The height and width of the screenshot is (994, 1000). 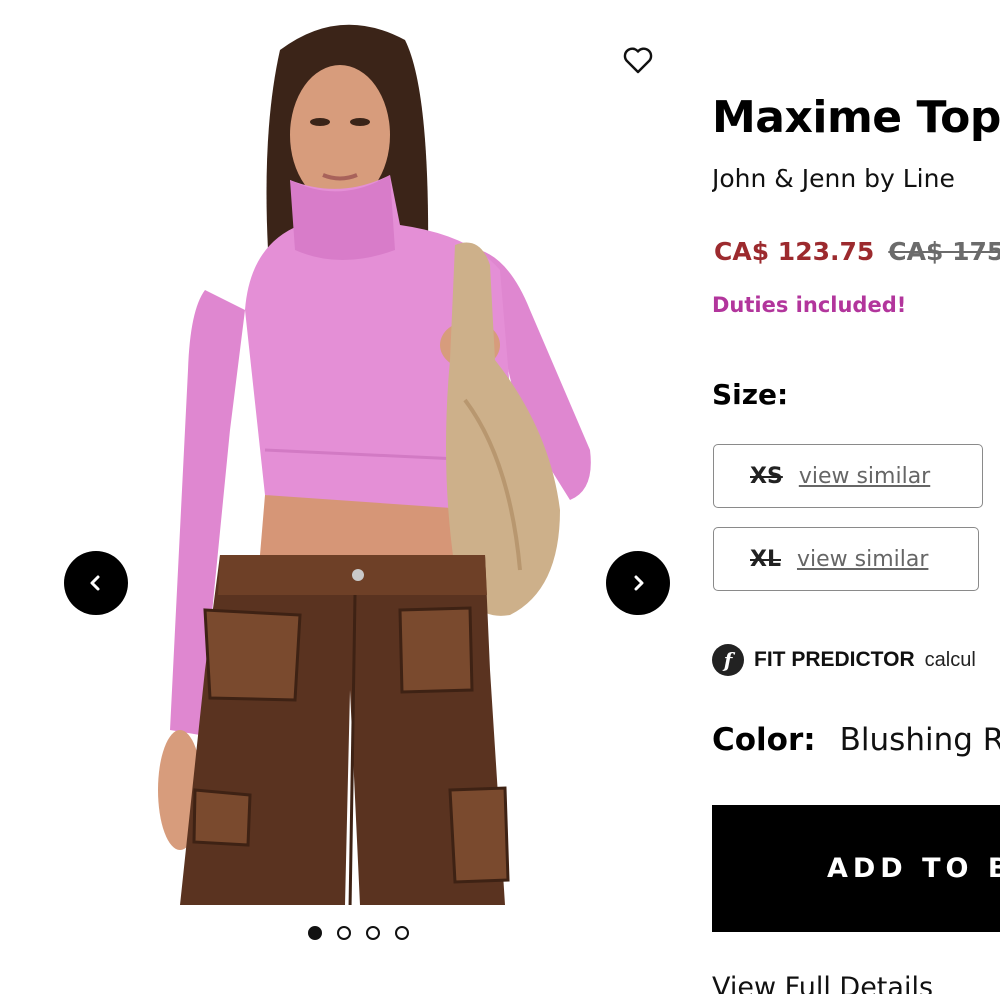 What do you see at coordinates (358, 933) in the screenshot?
I see `gallery-pagination` at bounding box center [358, 933].